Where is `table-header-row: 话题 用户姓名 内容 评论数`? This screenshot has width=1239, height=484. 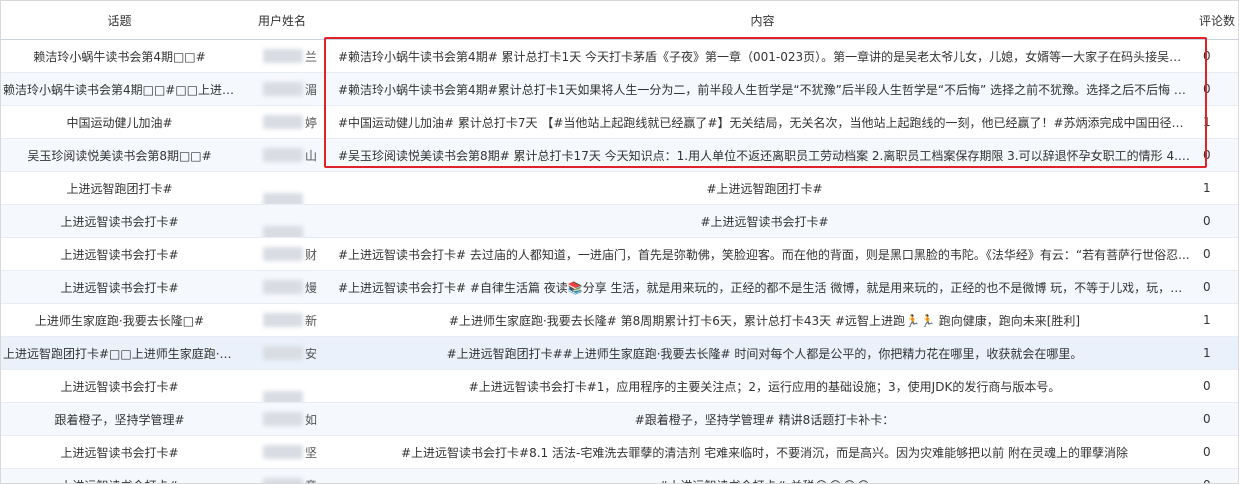 table-header-row: 话题 用户姓名 内容 评论数 is located at coordinates (619, 20).